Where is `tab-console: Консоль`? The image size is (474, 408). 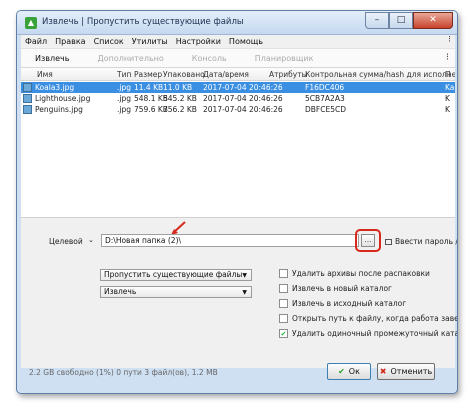 tab-console: Консоль is located at coordinates (209, 58).